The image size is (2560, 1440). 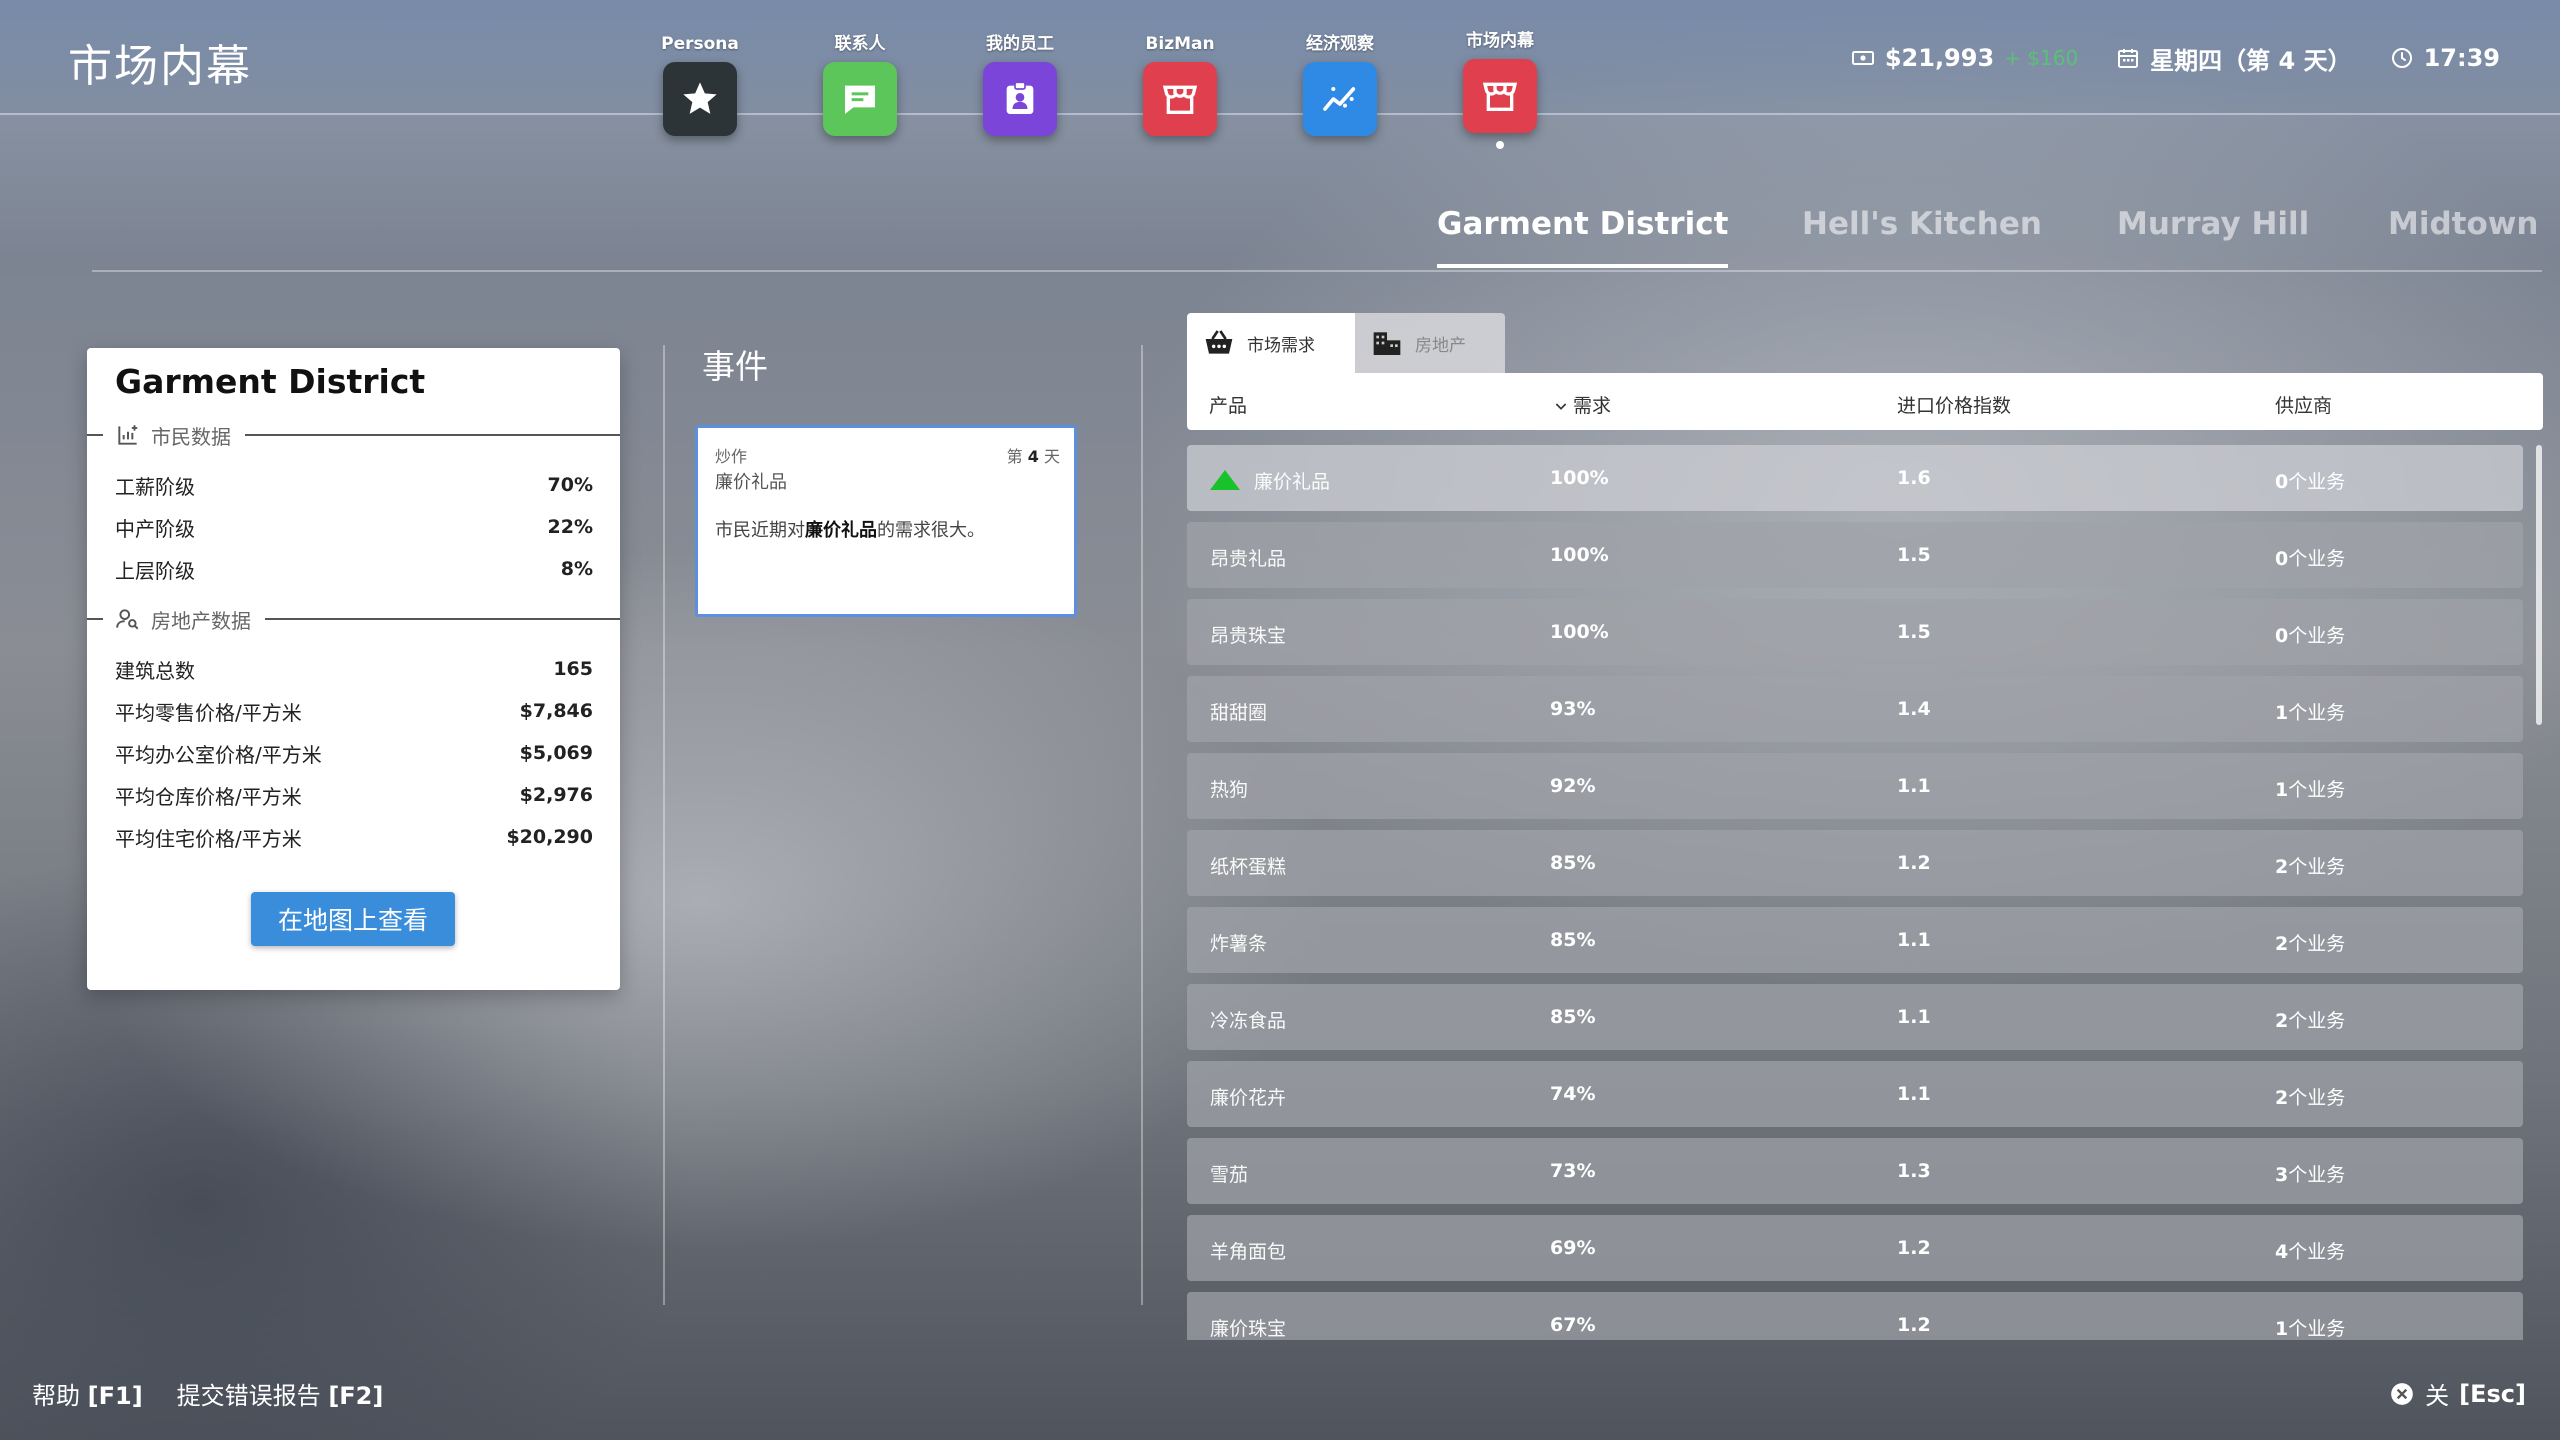 I want to click on column-header-label: 需求, so click(x=1592, y=406).